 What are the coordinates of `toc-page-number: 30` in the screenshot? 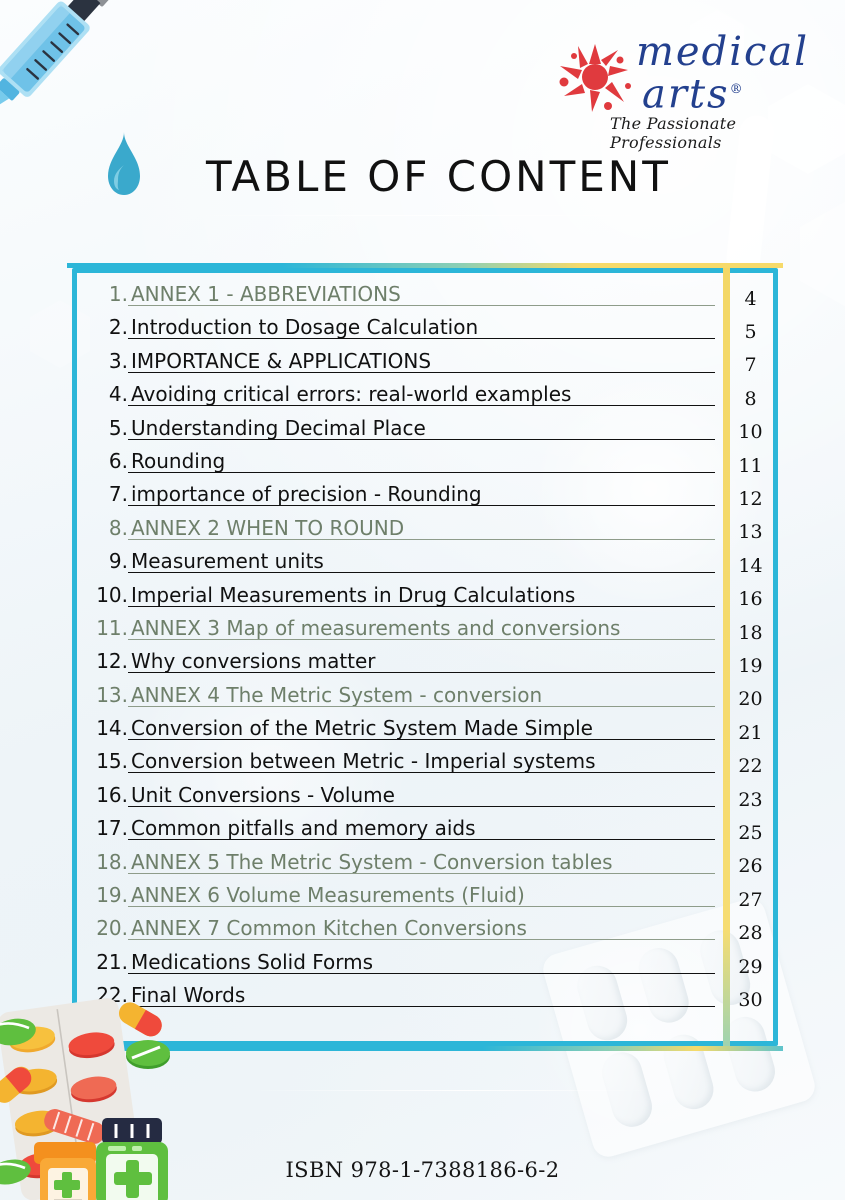 It's located at (750, 999).